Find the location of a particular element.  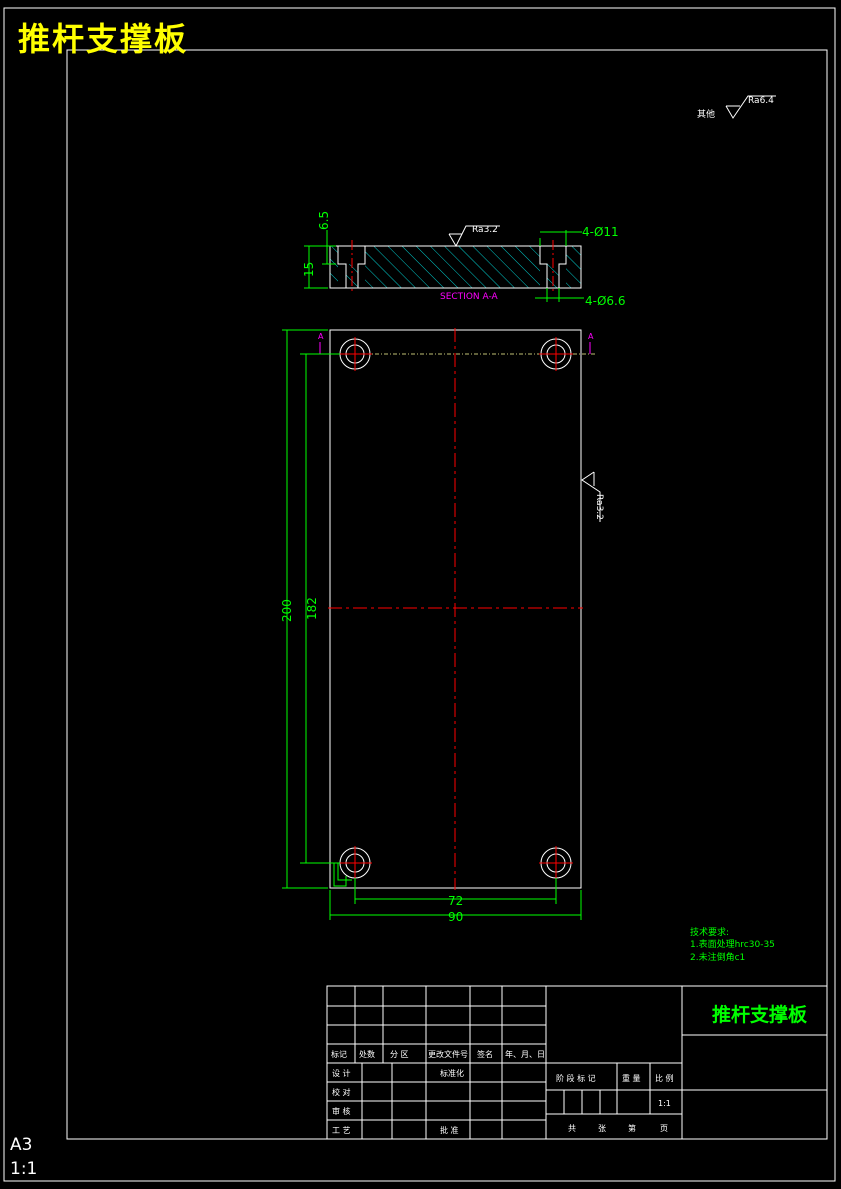

tb-stage-header: 阶 段 标 记 is located at coordinates (576, 1078).